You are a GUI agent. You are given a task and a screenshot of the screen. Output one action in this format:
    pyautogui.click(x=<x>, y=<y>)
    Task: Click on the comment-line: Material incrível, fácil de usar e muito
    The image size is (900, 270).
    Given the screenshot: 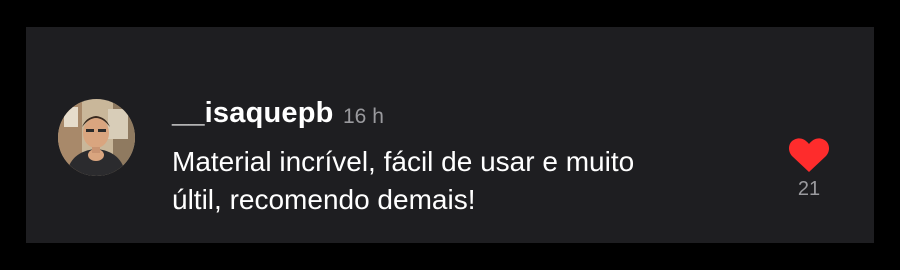 What is the action you would take?
    pyautogui.click(x=403, y=161)
    